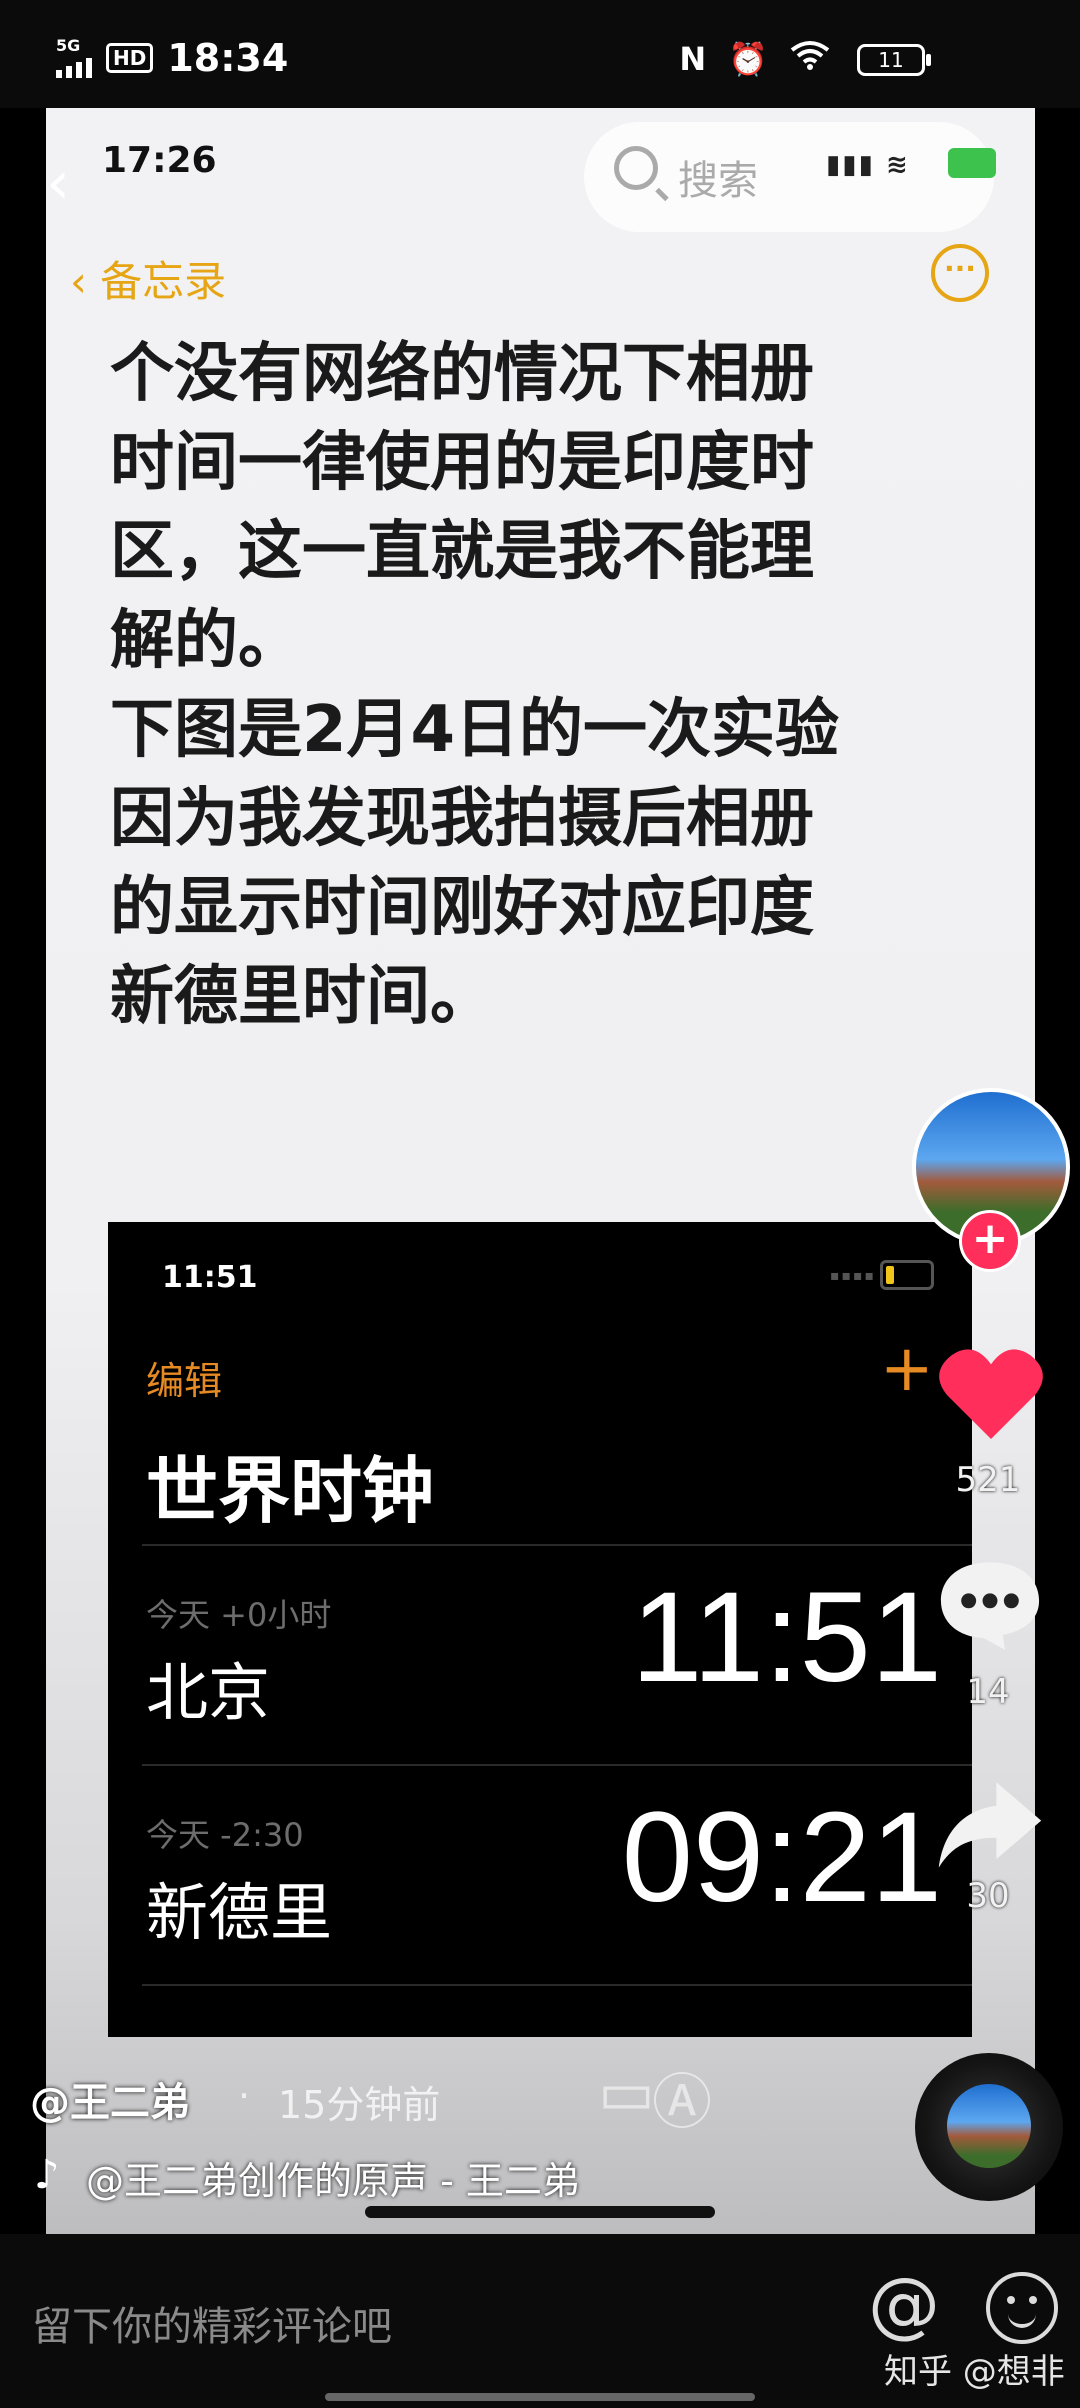  What do you see at coordinates (239, 1912) in the screenshot?
I see `row-city: 新德里` at bounding box center [239, 1912].